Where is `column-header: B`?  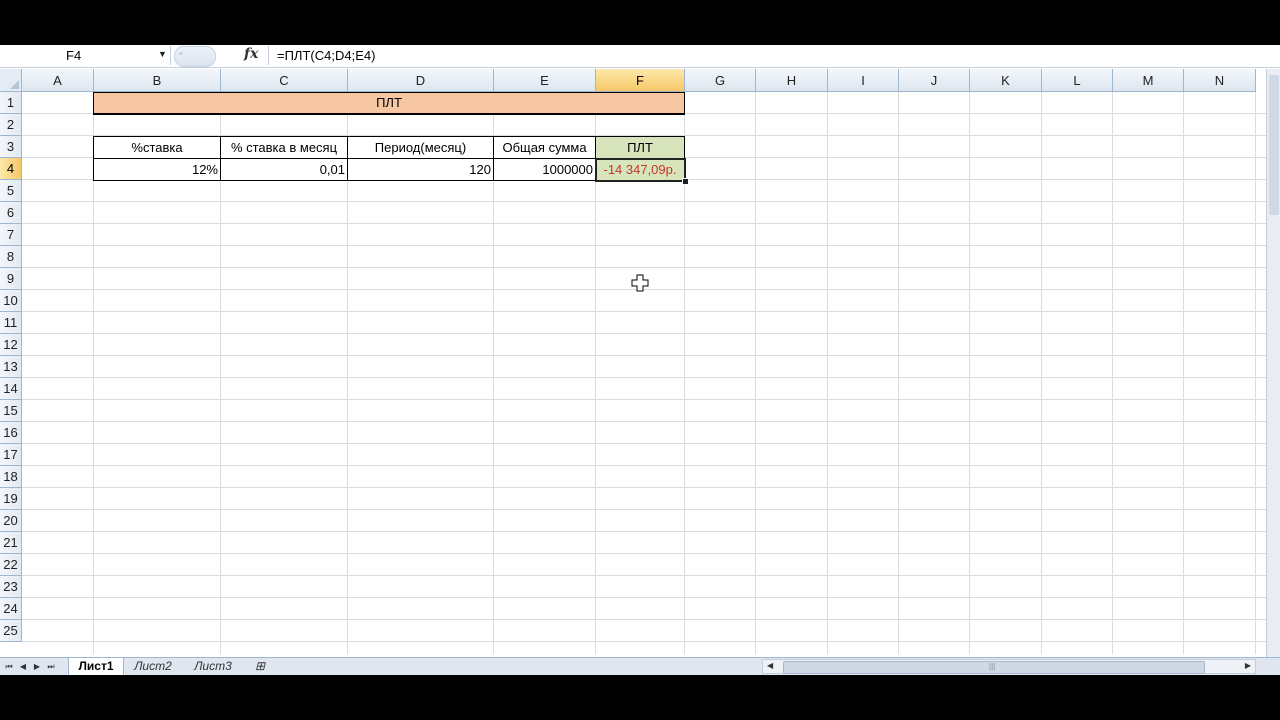
column-header: B is located at coordinates (157, 80).